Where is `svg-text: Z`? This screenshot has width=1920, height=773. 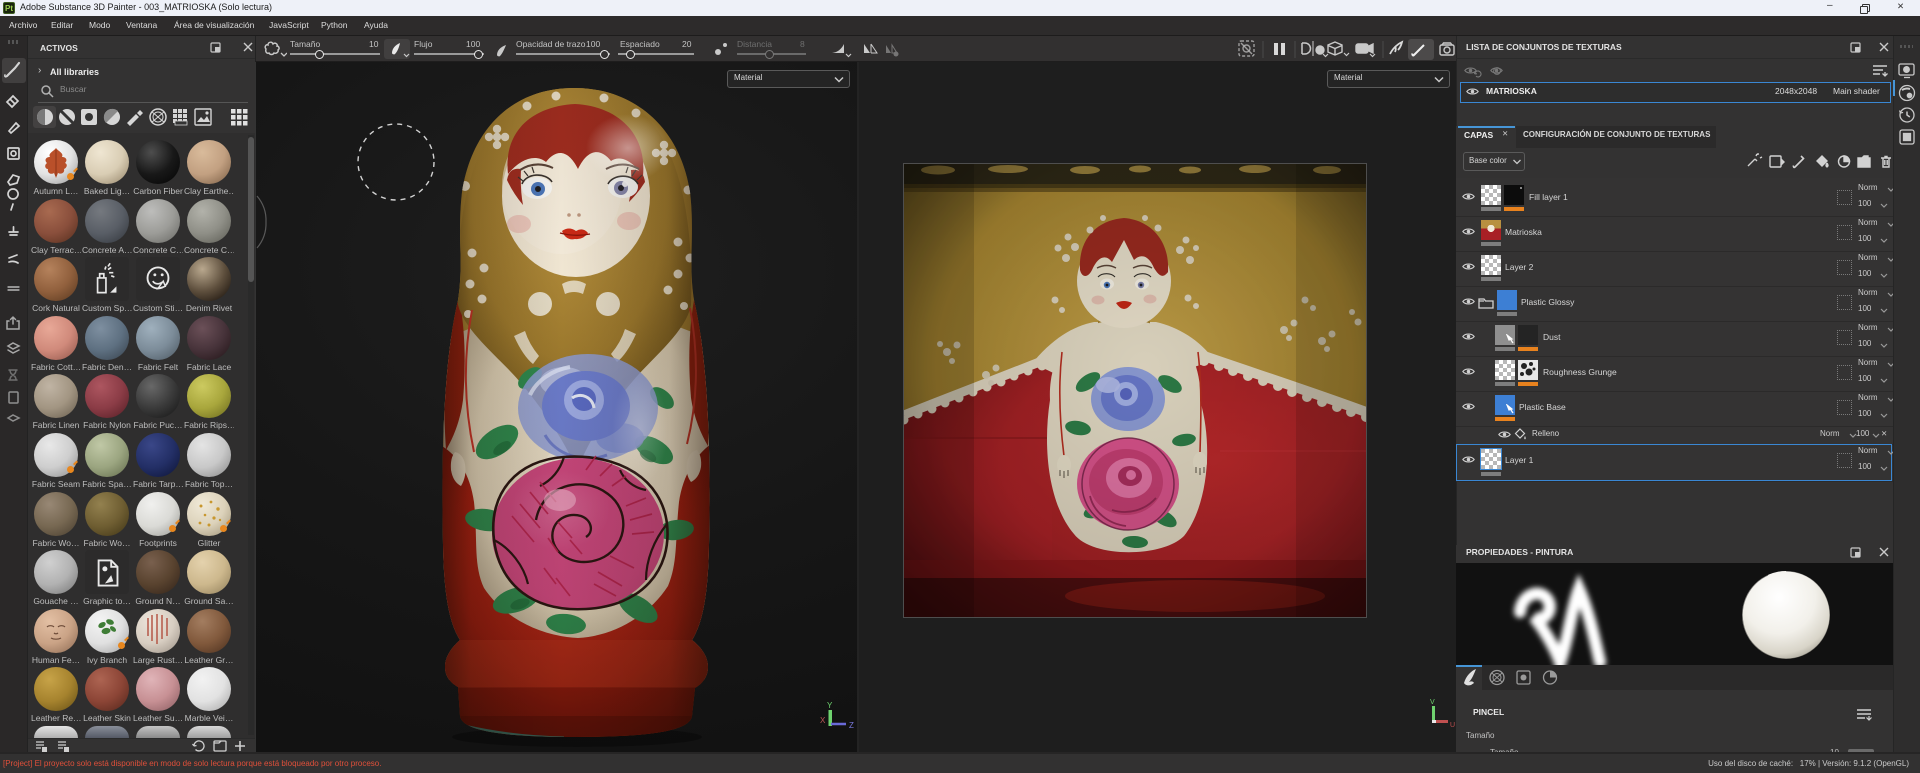 svg-text: Z is located at coordinates (851, 725).